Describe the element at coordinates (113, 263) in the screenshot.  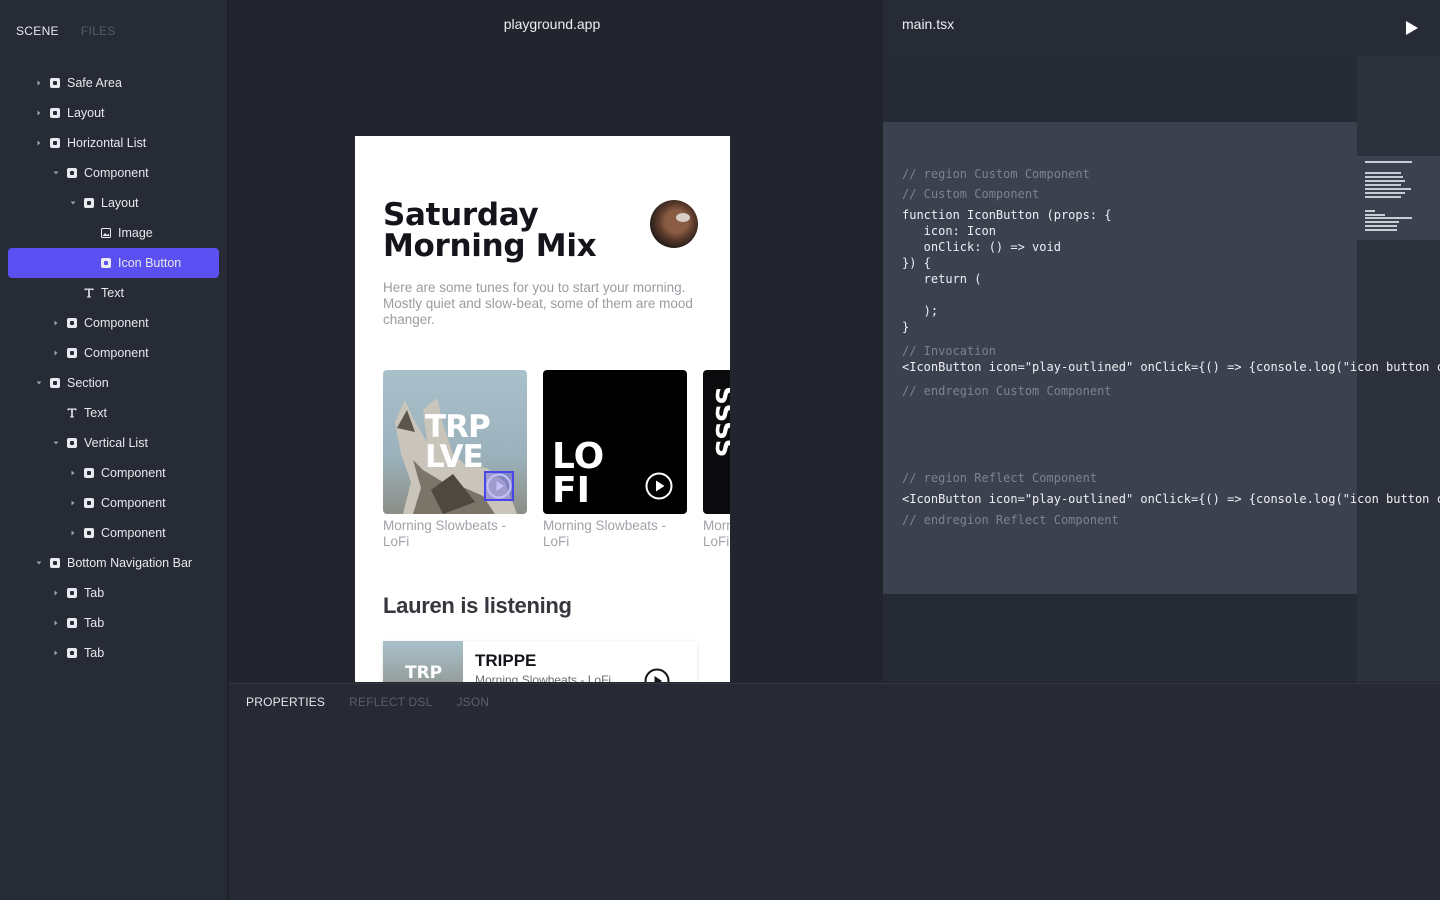
I see `tree-item: Icon Button` at that location.